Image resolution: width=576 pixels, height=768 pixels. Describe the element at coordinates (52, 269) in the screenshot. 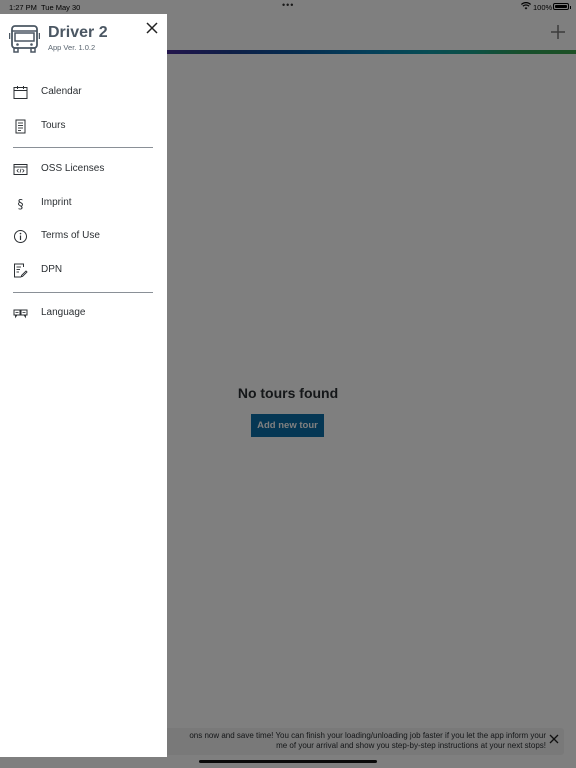

I see `menu-label: DPN` at that location.